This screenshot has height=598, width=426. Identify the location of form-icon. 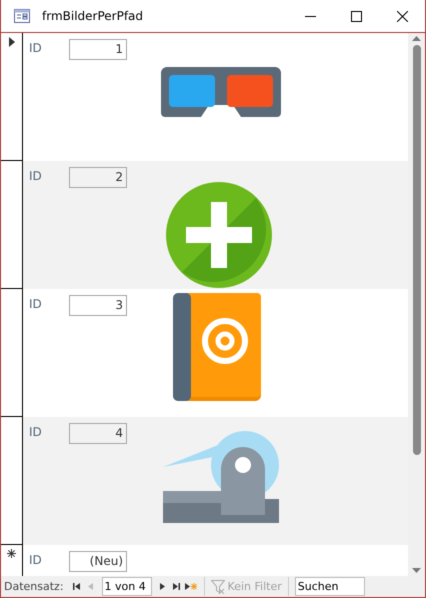
(22, 16).